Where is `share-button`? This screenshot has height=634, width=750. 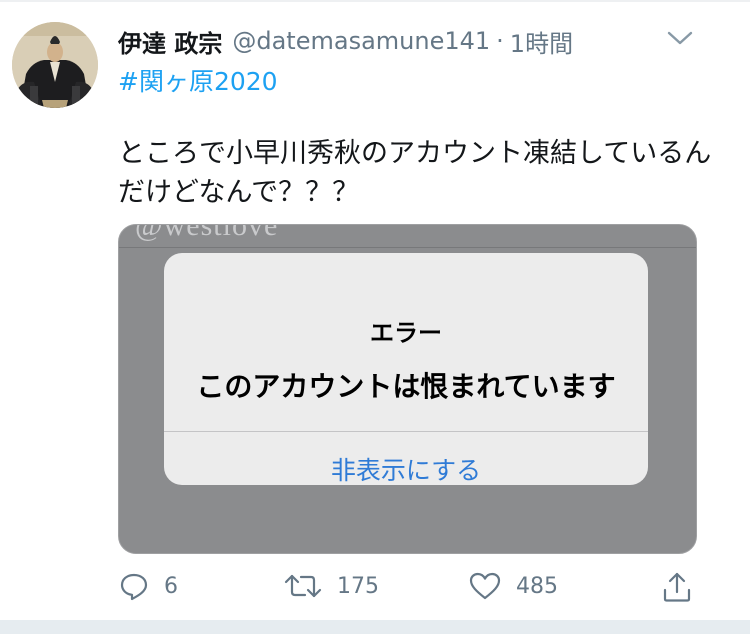 share-button is located at coordinates (677, 587).